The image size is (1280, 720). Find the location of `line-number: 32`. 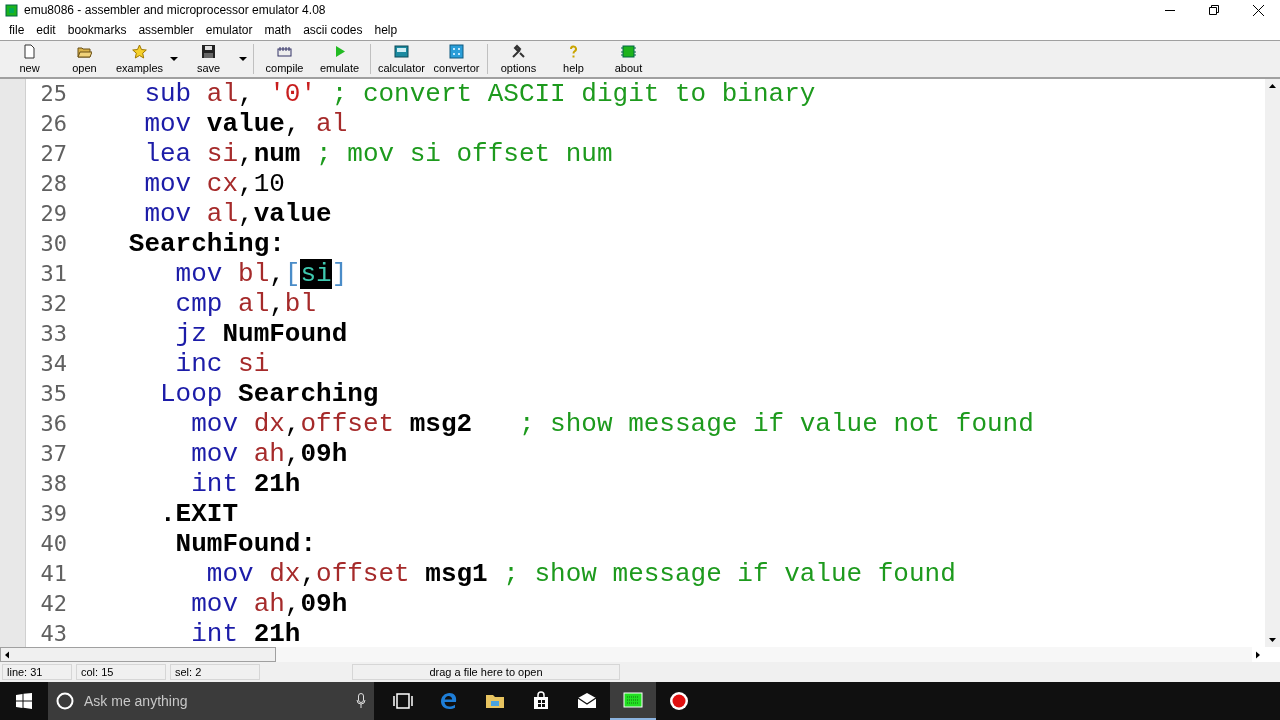

line-number: 32 is located at coordinates (53, 304).